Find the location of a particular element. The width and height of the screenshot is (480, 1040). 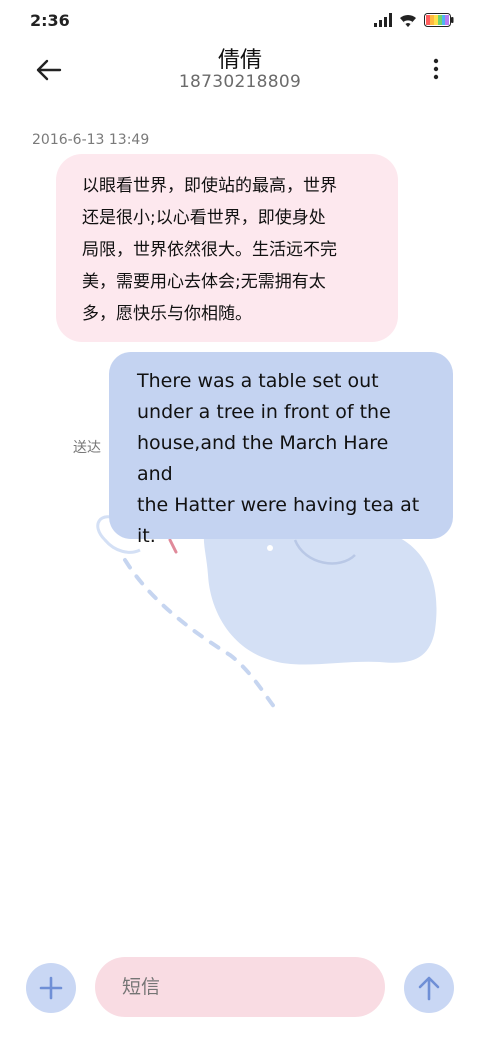

wifi-icon is located at coordinates (408, 20).